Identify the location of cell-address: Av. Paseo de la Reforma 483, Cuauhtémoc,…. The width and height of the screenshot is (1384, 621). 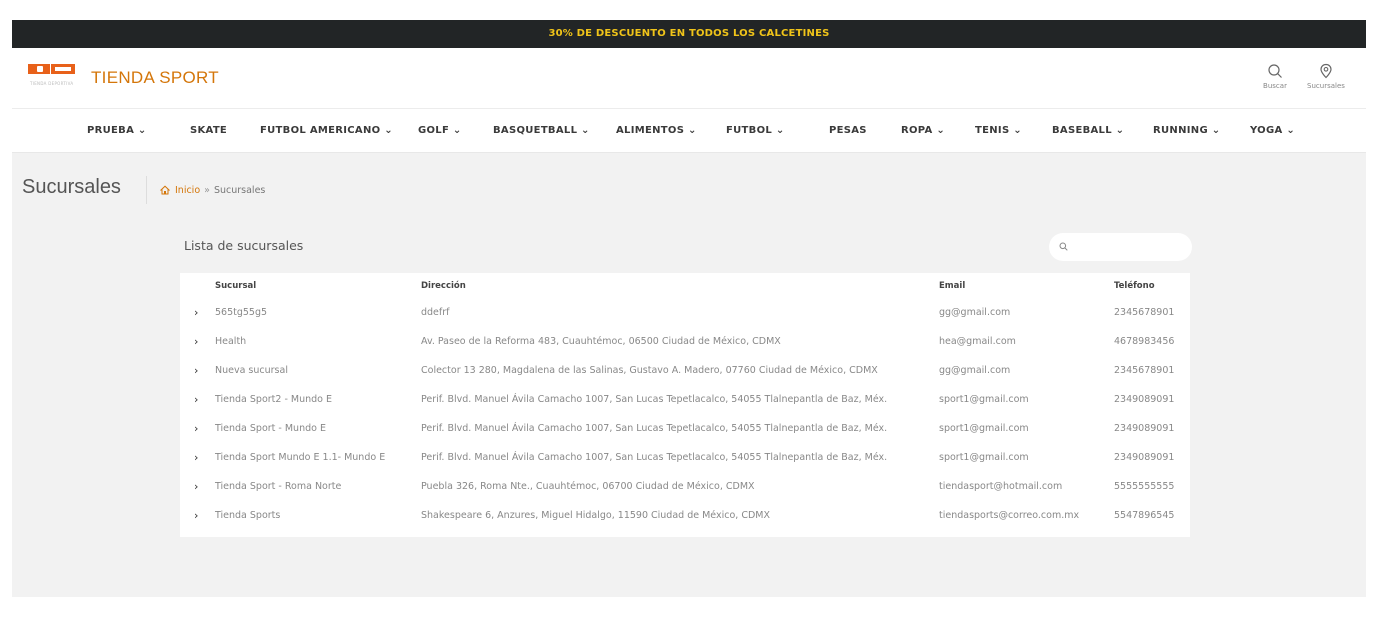
(601, 341).